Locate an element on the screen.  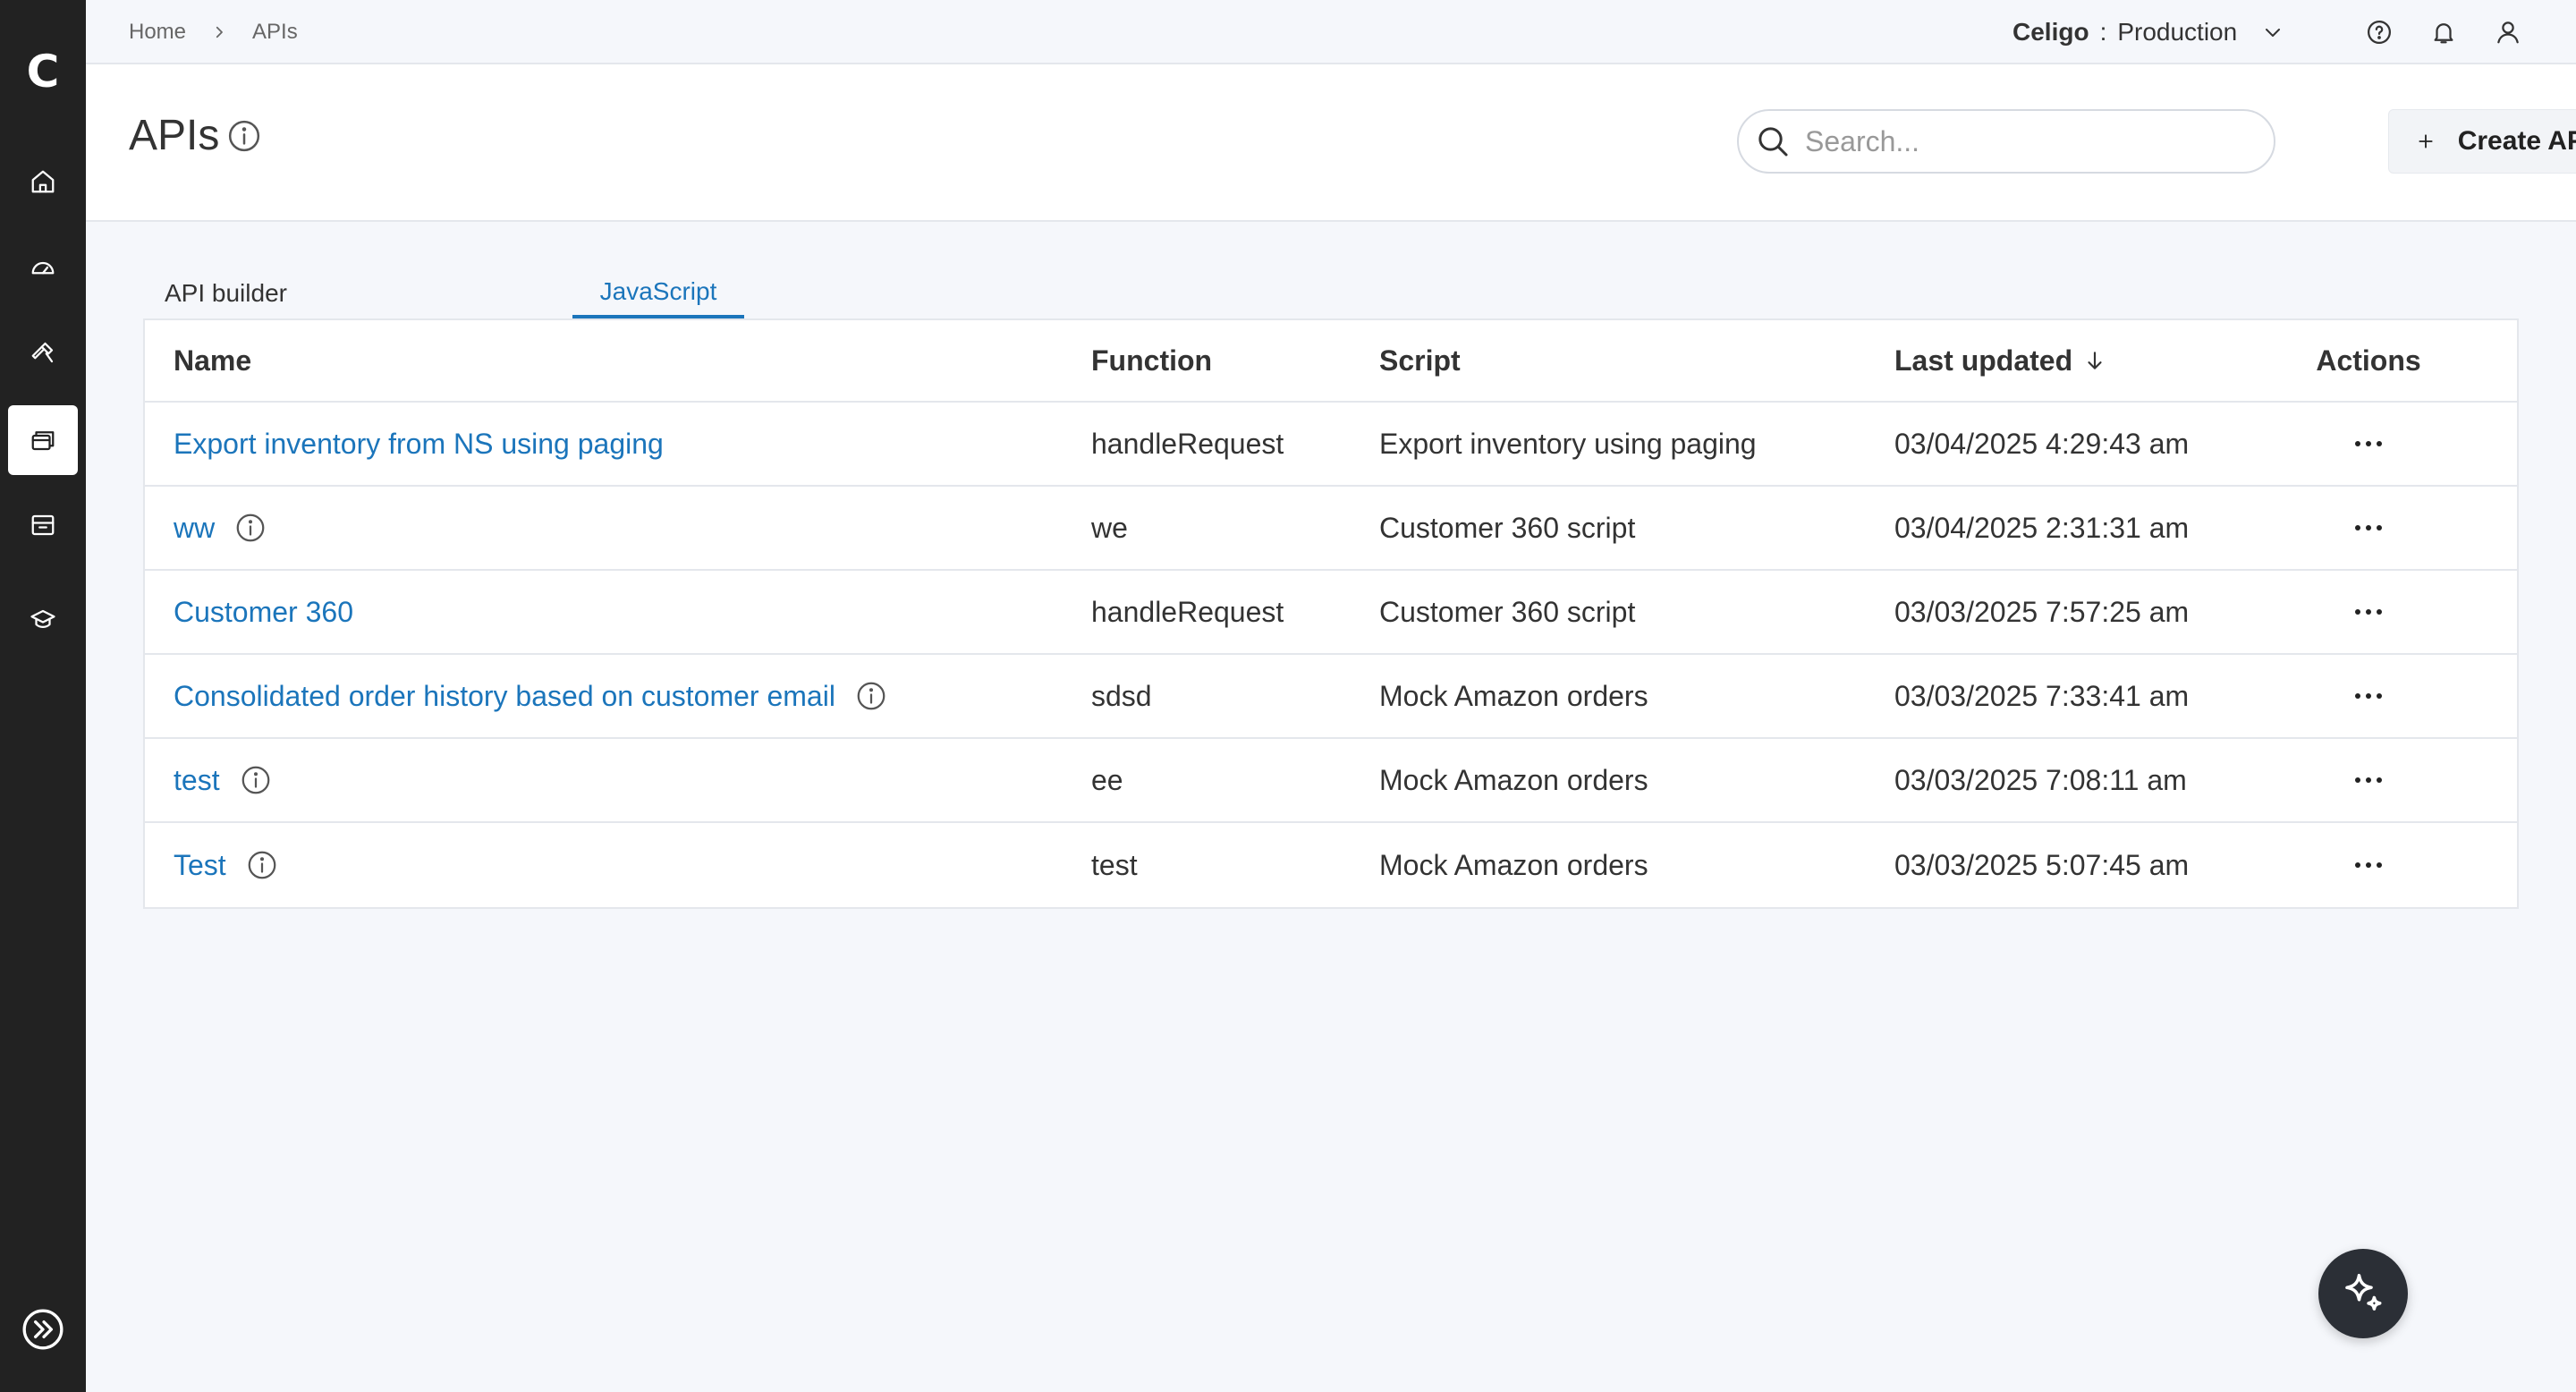
api-name-link: ww is located at coordinates (194, 528).